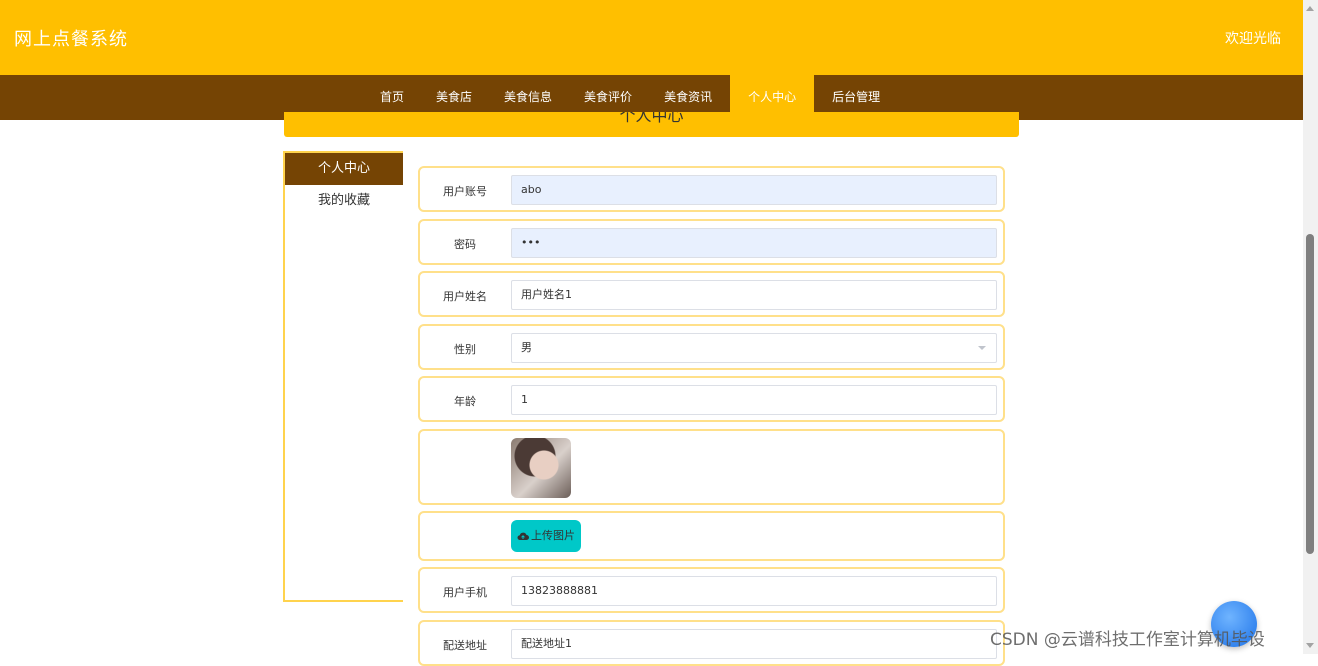 Image resolution: width=1318 pixels, height=666 pixels. What do you see at coordinates (465, 645) in the screenshot?
I see `address-label: 配送地址` at bounding box center [465, 645].